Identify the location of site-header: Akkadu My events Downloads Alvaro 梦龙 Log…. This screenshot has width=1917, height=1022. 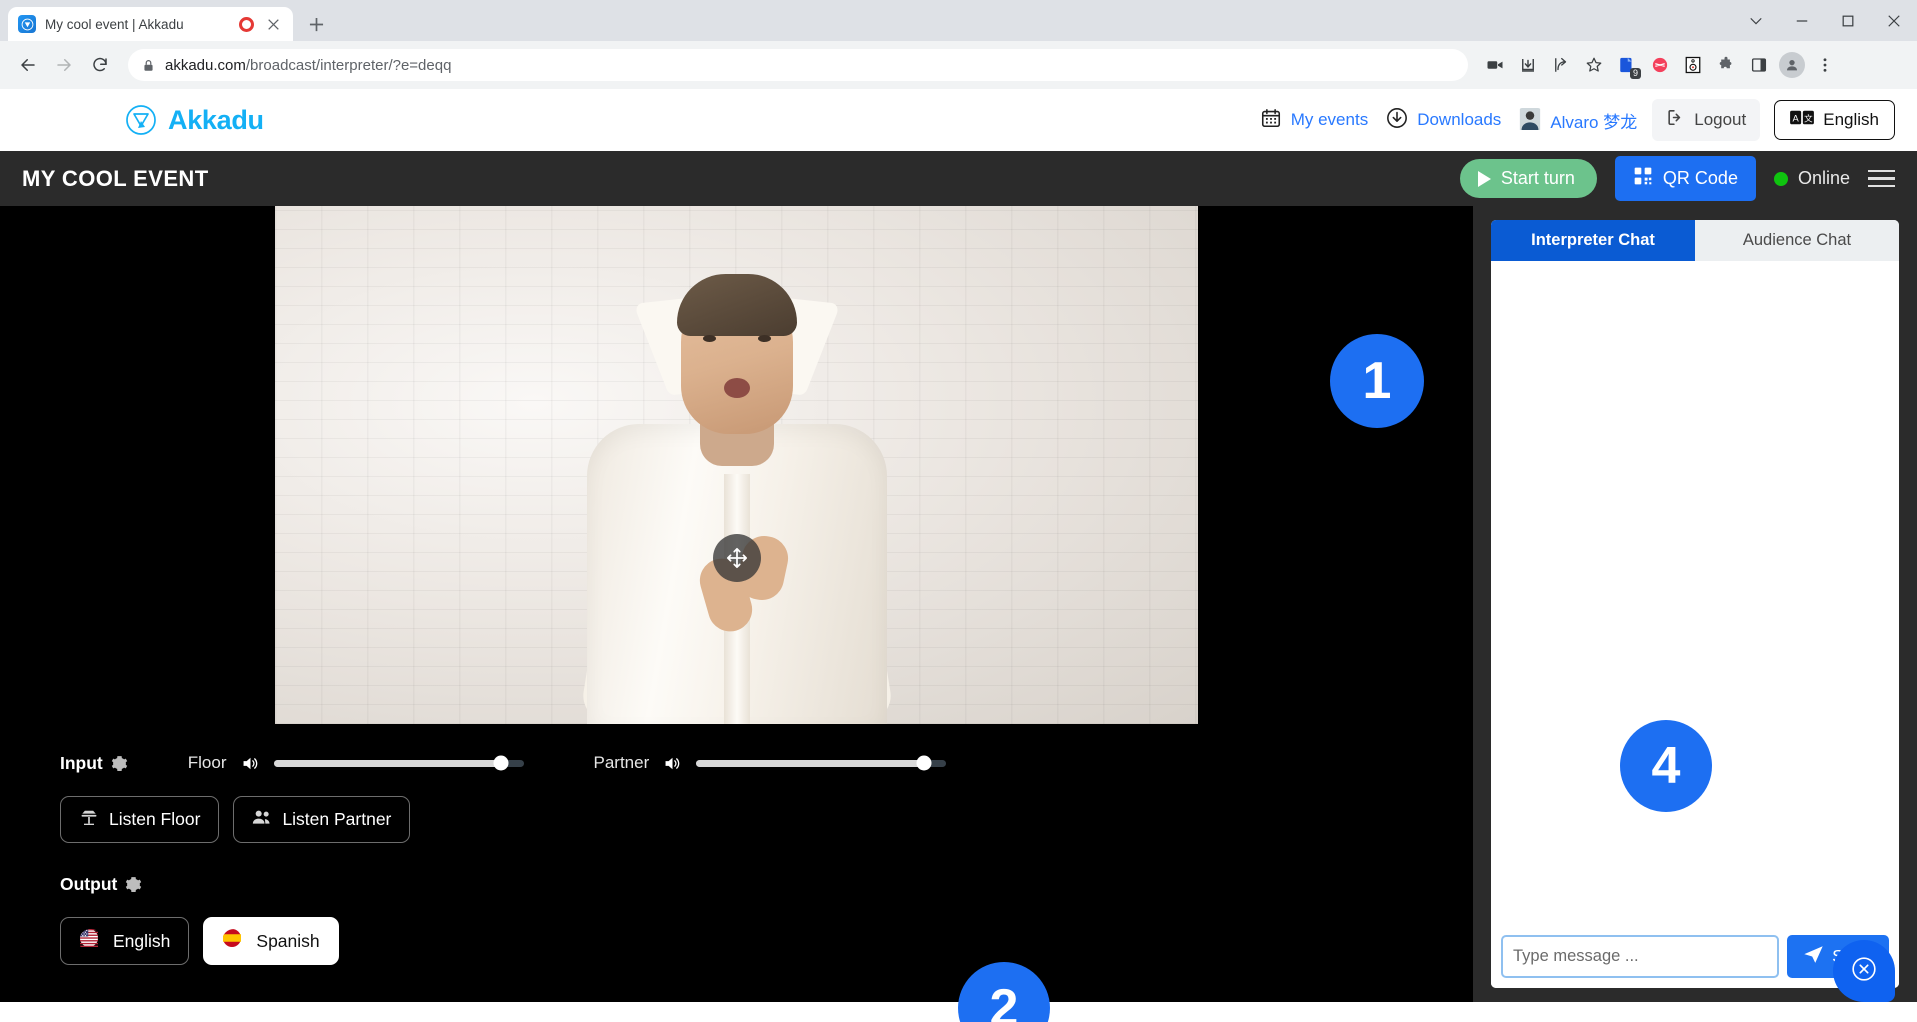
(958, 120).